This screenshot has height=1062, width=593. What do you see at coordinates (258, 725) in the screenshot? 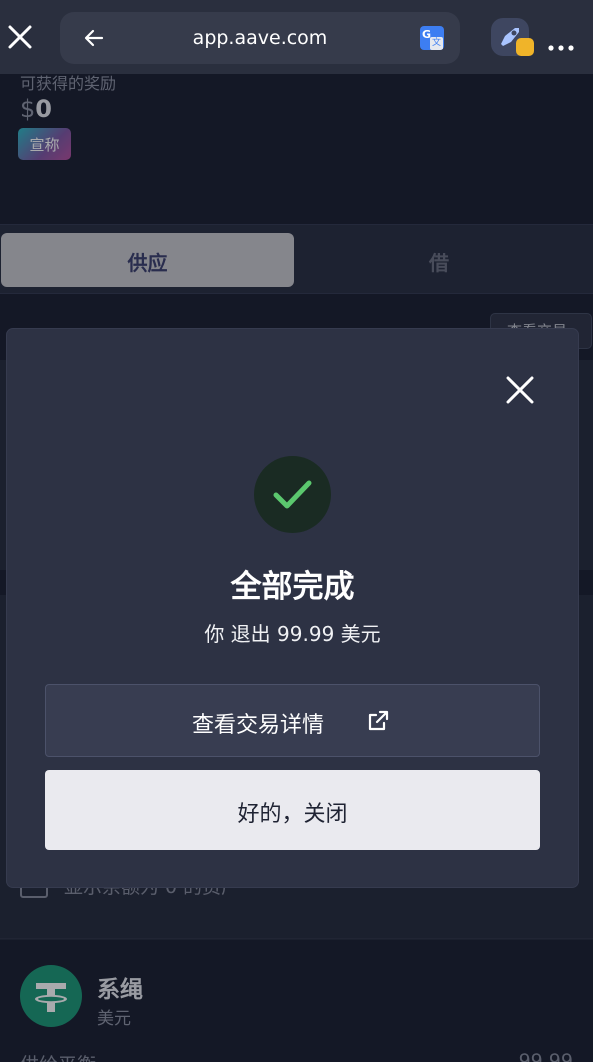
I see `details-button-label: 查看交易详情` at bounding box center [258, 725].